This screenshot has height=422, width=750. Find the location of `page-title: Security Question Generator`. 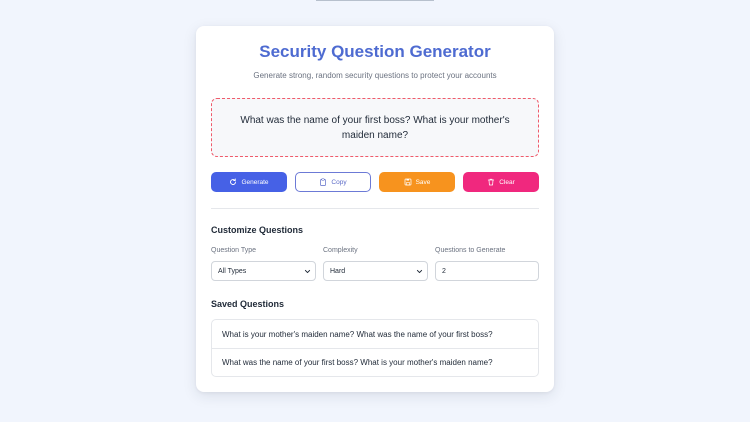

page-title: Security Question Generator is located at coordinates (375, 51).